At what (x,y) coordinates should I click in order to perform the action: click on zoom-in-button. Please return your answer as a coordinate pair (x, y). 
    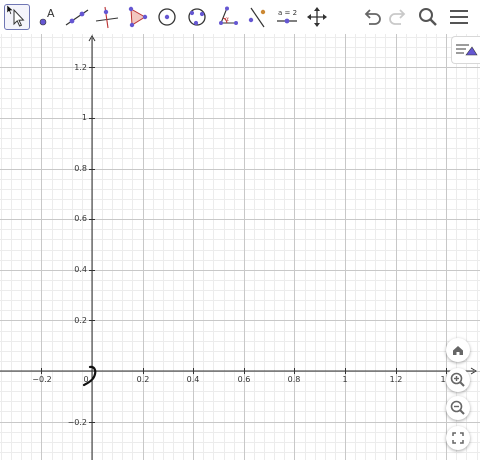
    Looking at the image, I should click on (458, 380).